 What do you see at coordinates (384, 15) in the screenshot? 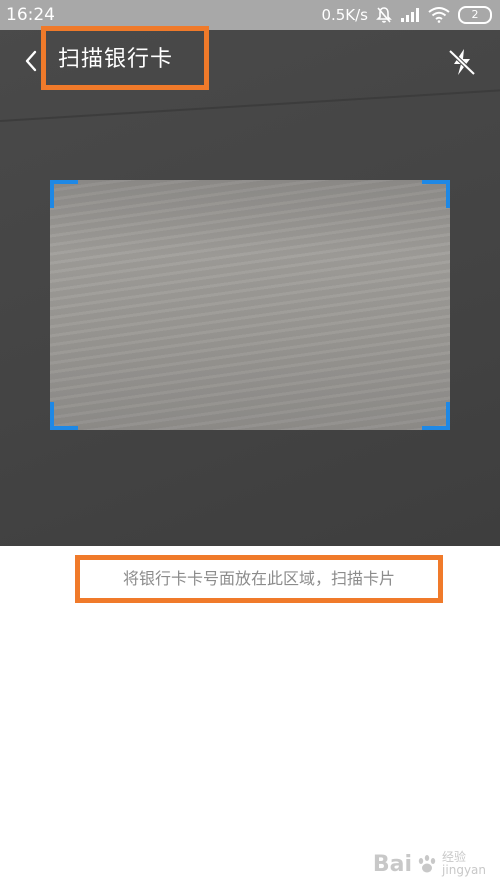
I see `mute-icon` at bounding box center [384, 15].